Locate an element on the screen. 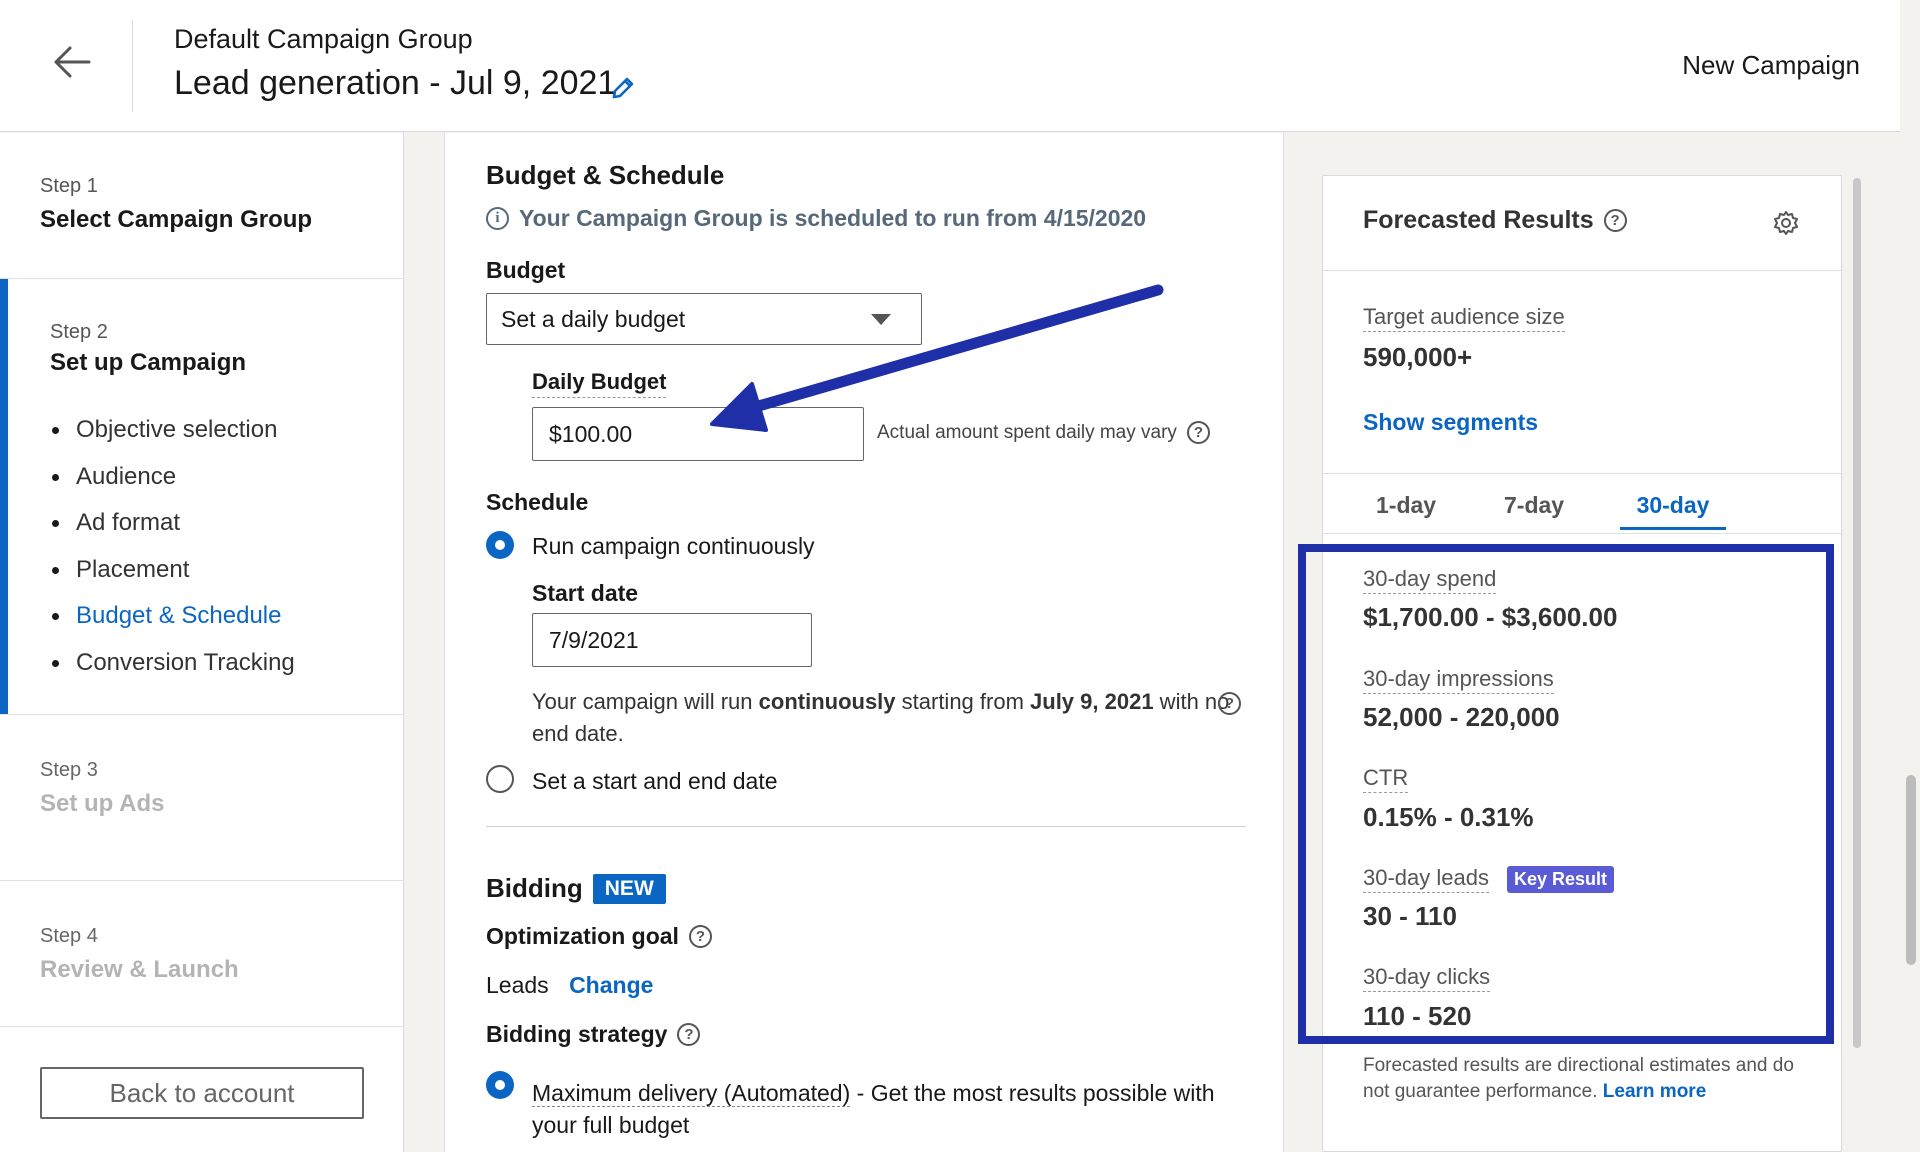 The width and height of the screenshot is (1920, 1152). desc-bold: July 9, 2021 is located at coordinates (1092, 701).